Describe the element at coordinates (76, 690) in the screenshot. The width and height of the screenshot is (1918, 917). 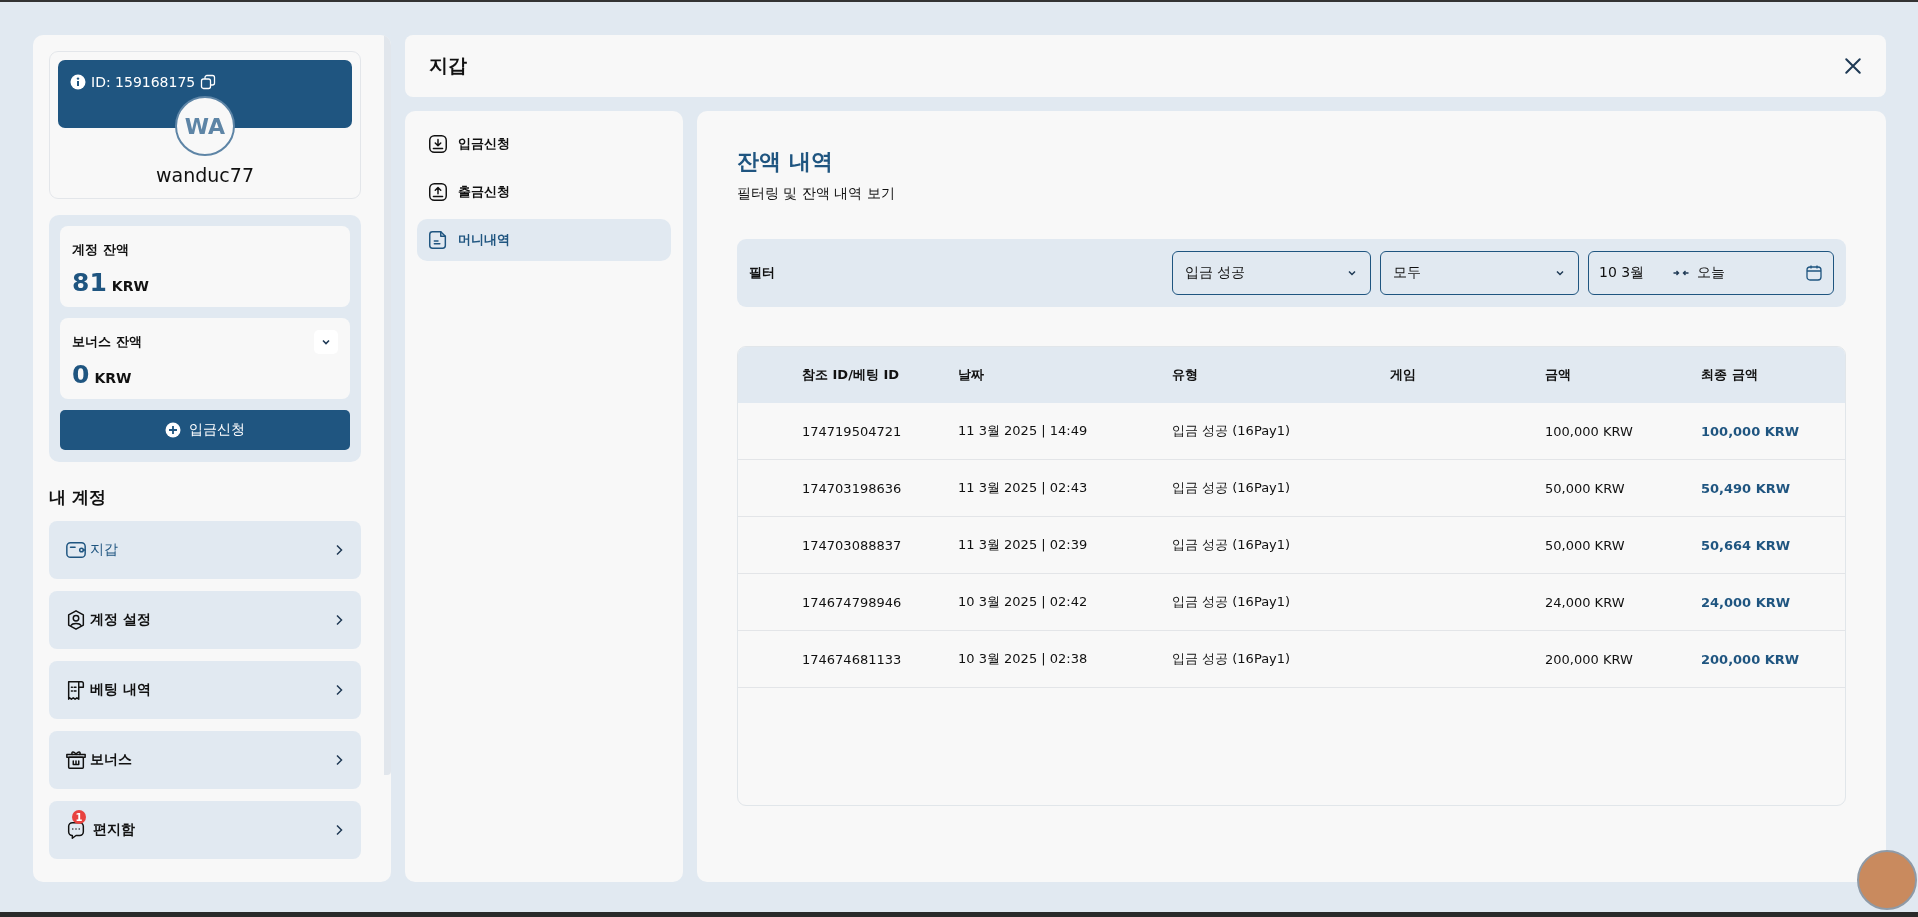
I see `receipt-icon` at that location.